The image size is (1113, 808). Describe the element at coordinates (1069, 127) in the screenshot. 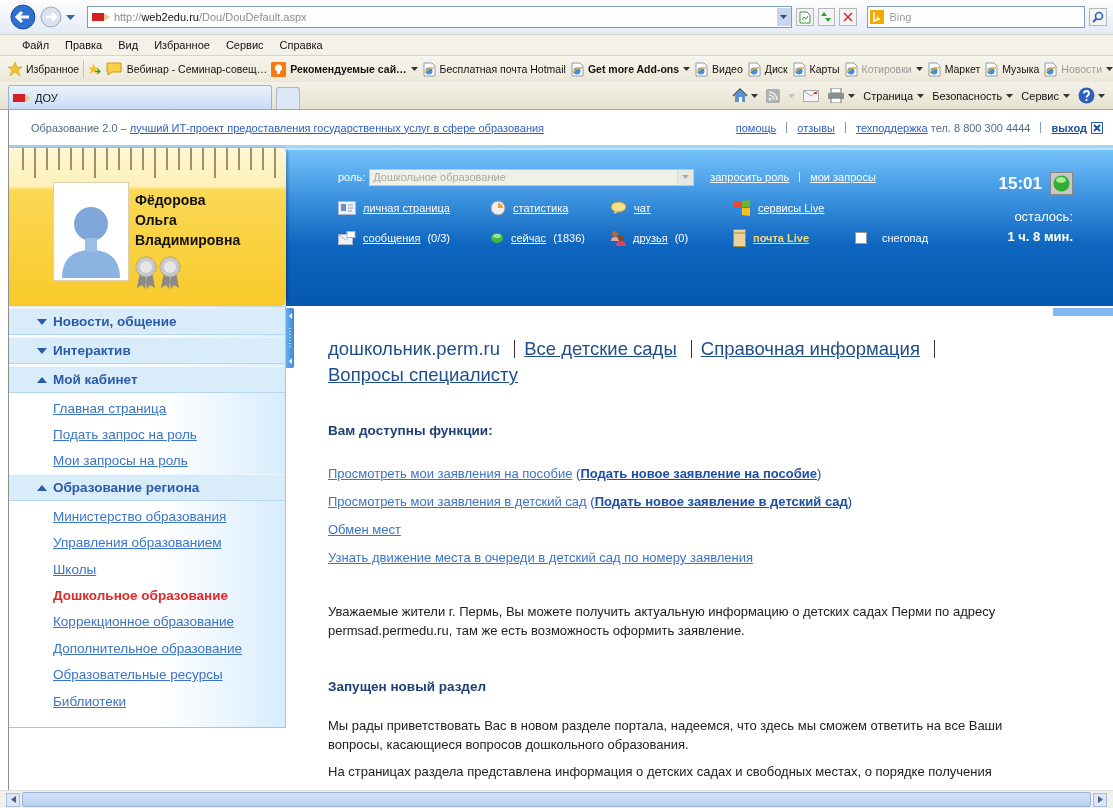

I see `logout-link: выход` at that location.